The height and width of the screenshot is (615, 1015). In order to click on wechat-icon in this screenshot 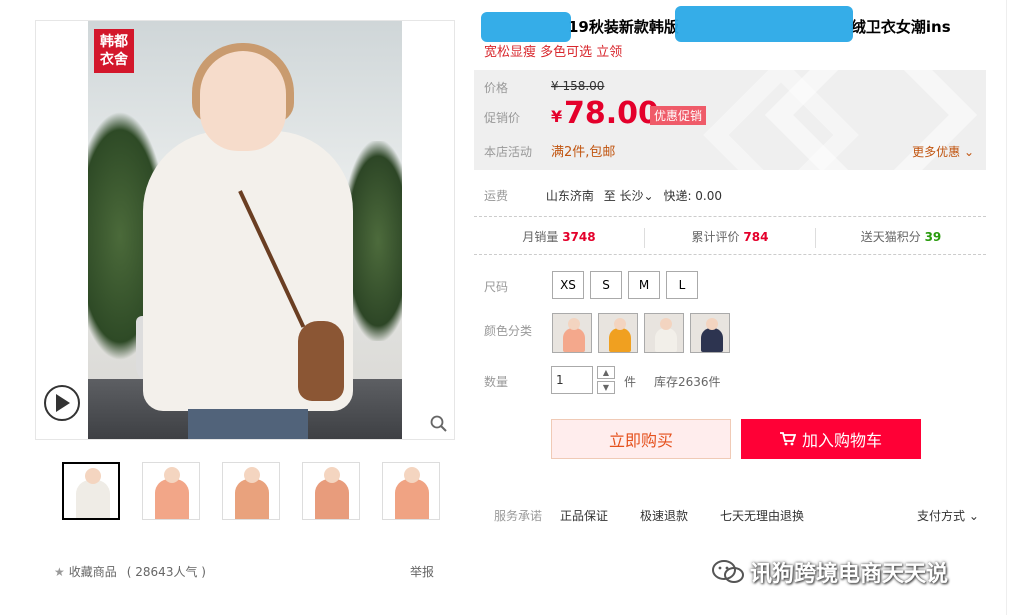, I will do `click(728, 571)`.